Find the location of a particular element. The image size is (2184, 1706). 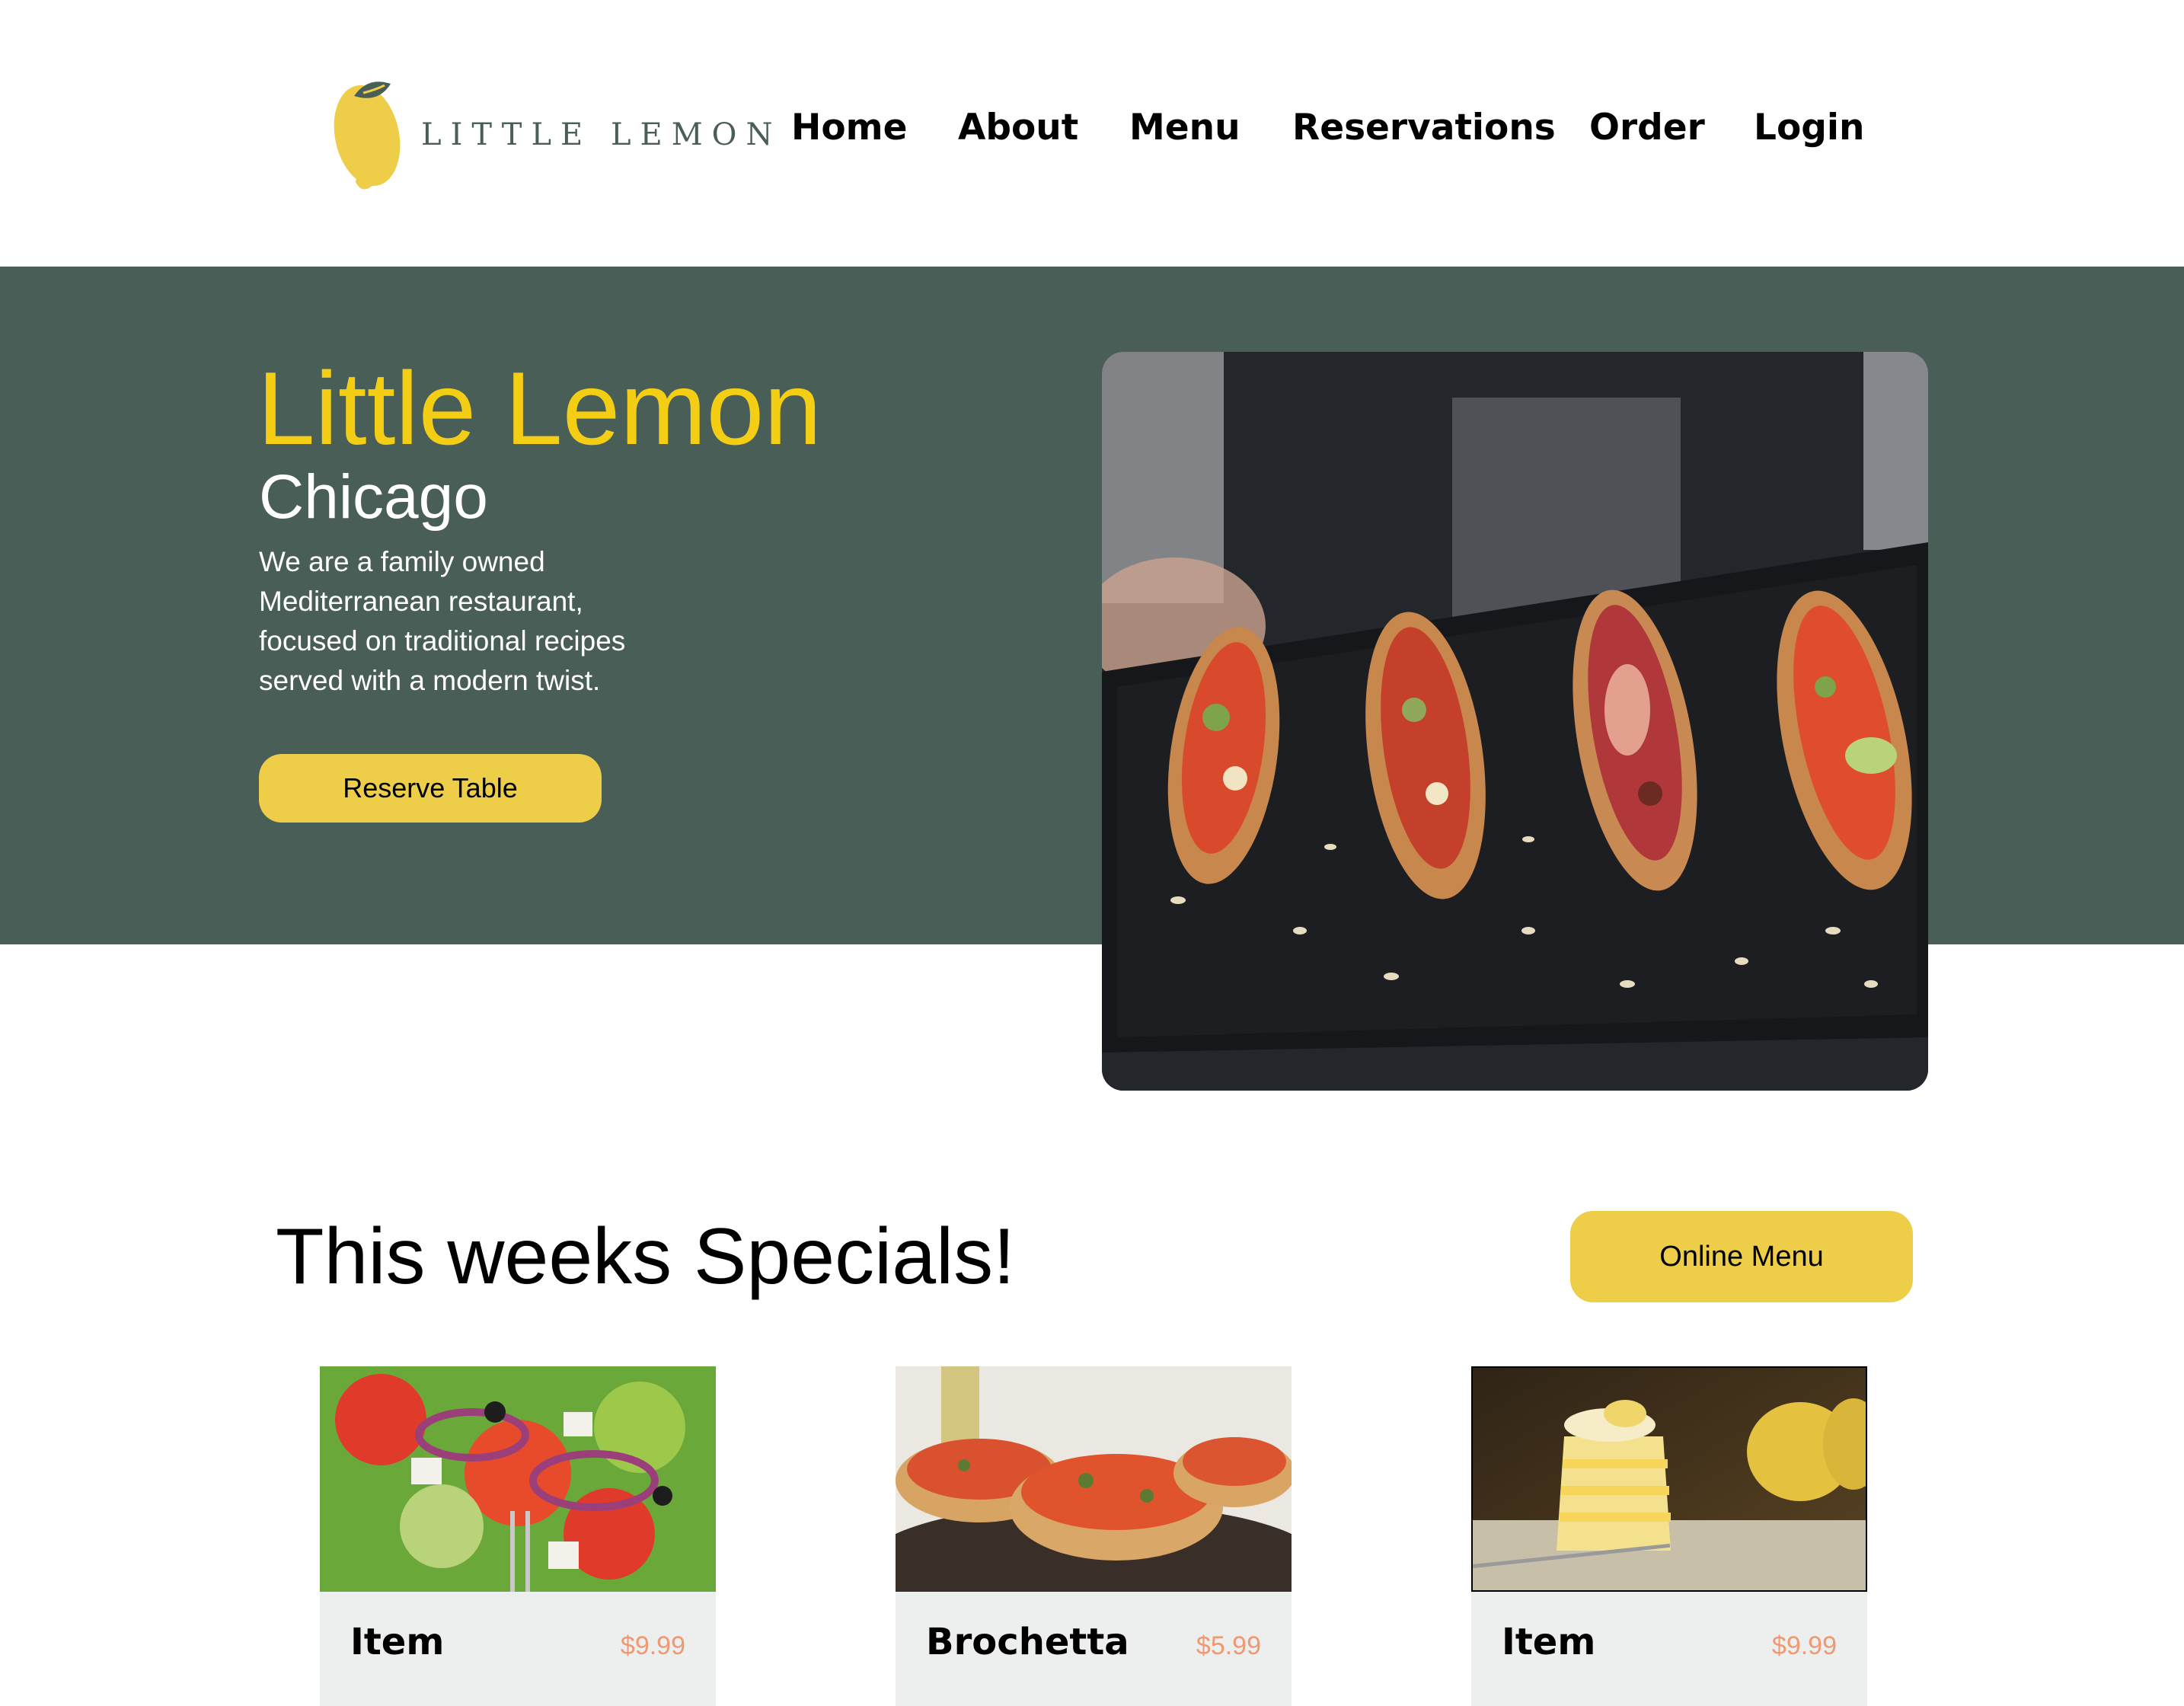

nav-item-menu: Menu is located at coordinates (1184, 128).